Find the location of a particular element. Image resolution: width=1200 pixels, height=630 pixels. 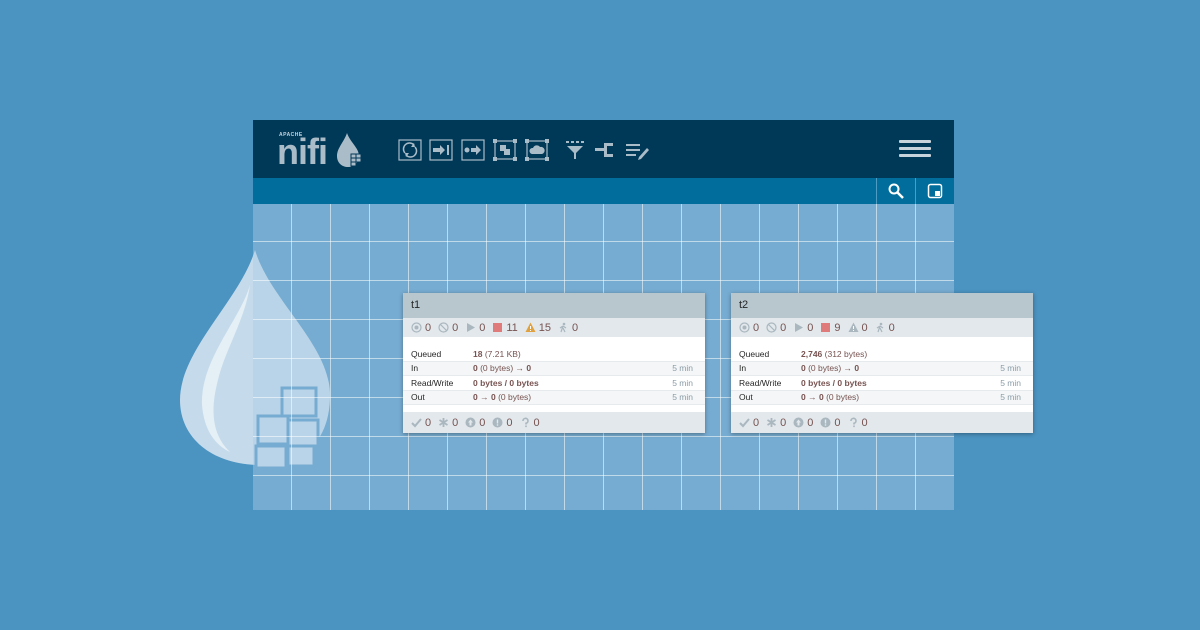

process-group-stats: 0 0 0 9 0 0 is located at coordinates (882, 327).